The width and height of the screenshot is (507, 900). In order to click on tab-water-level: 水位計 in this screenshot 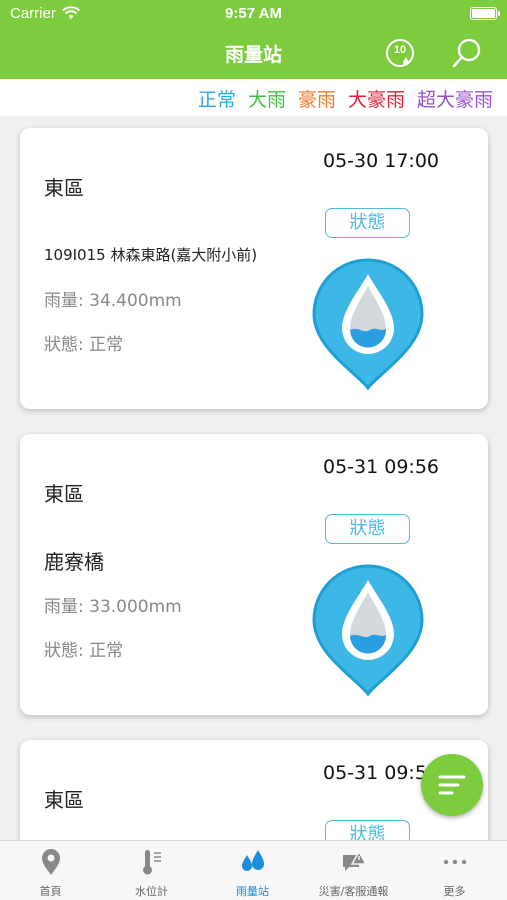, I will do `click(151, 870)`.